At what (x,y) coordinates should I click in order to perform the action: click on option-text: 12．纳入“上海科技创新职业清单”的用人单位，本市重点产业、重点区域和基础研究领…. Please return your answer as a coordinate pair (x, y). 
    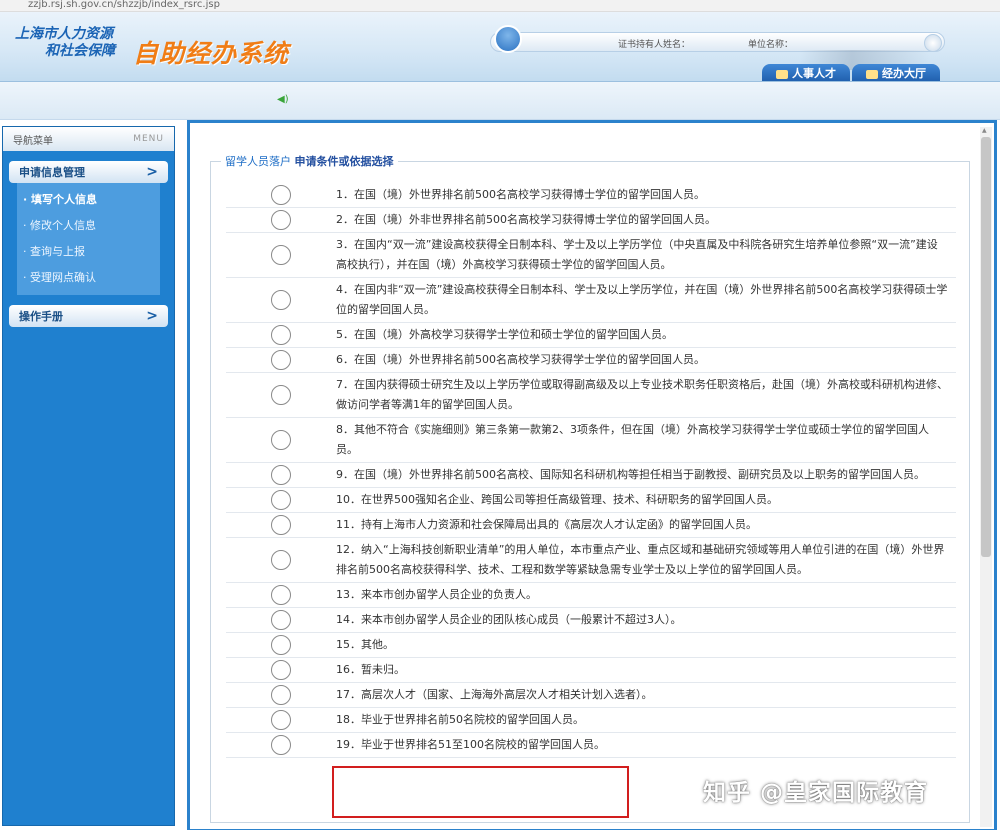
    Looking at the image, I should click on (640, 559).